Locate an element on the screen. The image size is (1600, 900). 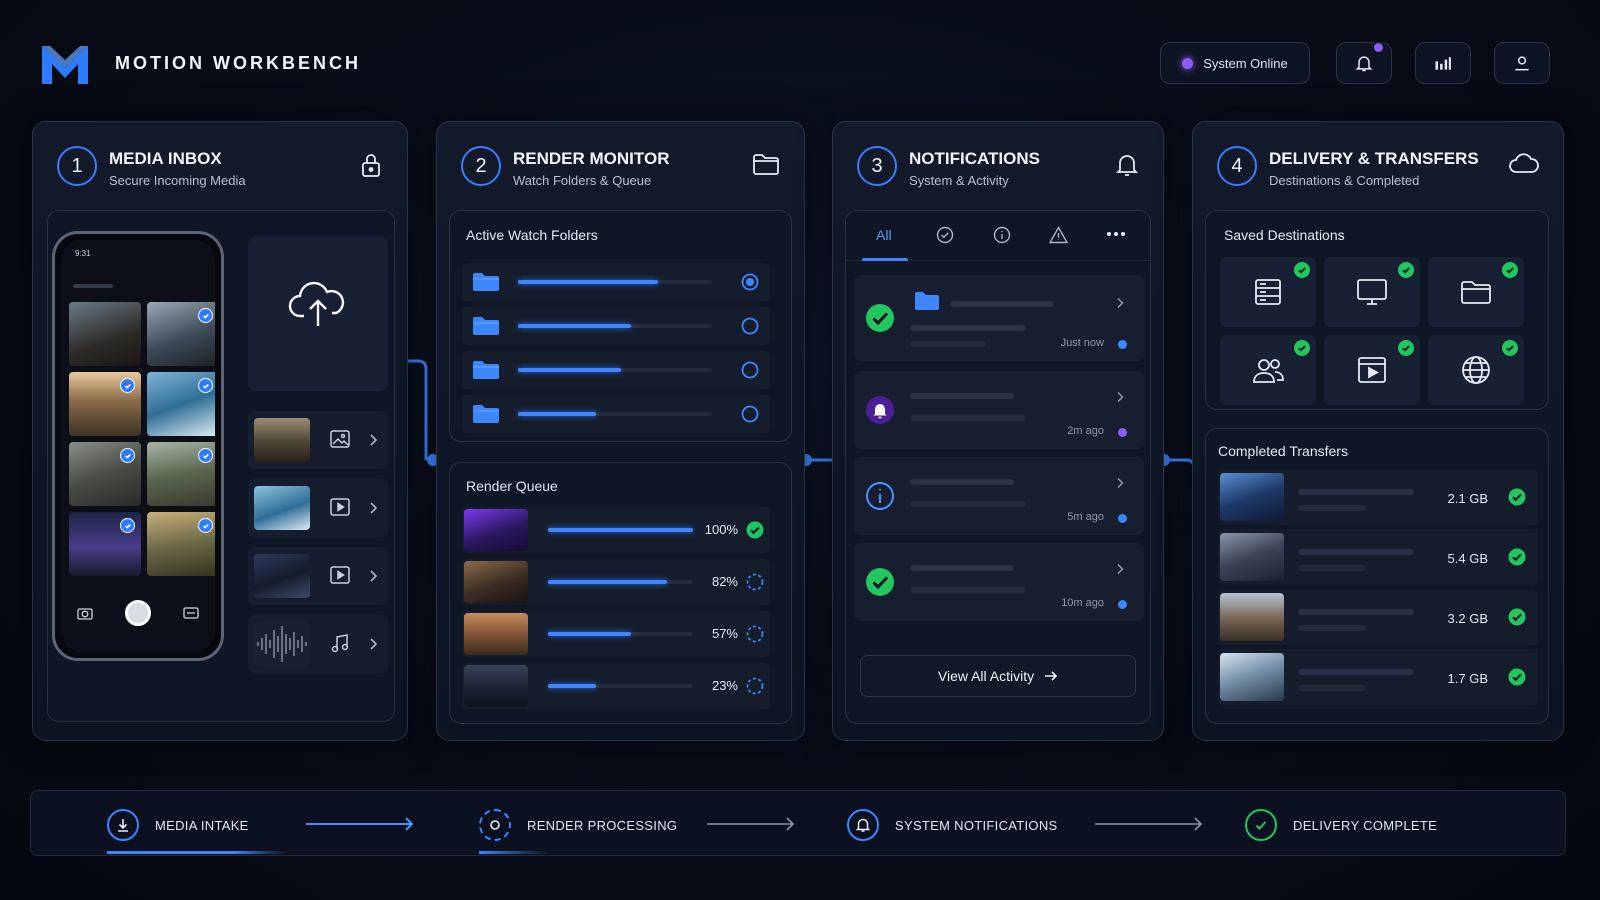
render-percent: 100% is located at coordinates (721, 529).